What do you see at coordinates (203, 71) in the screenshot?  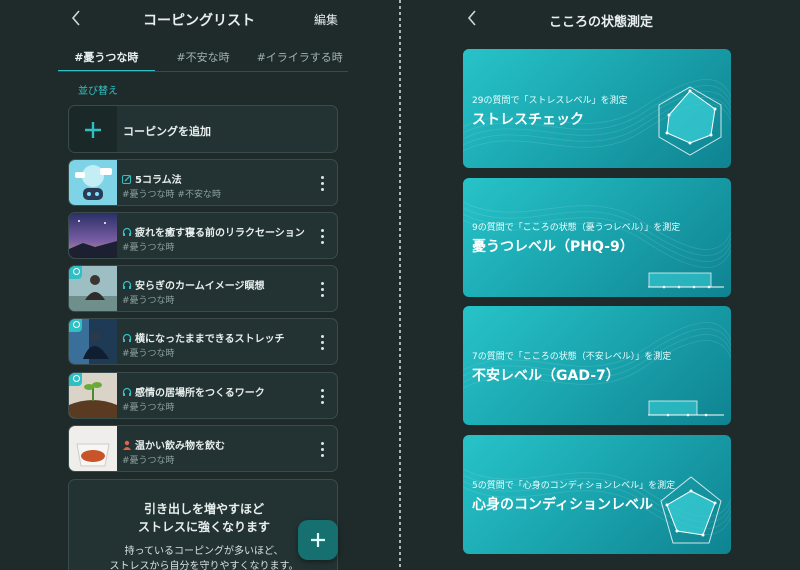 I see `tab-divider` at bounding box center [203, 71].